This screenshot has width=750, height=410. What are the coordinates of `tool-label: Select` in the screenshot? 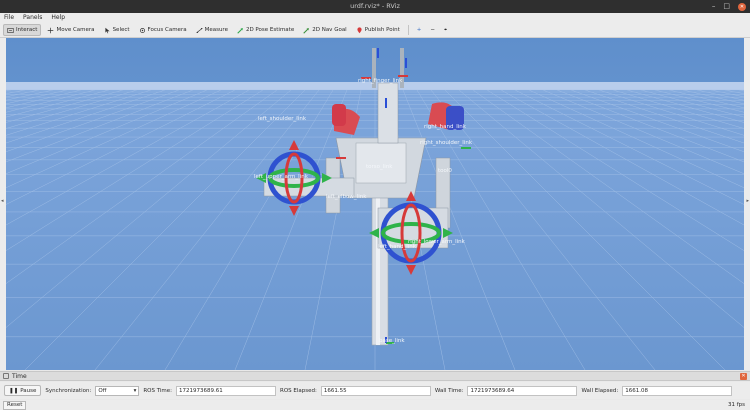 It's located at (121, 30).